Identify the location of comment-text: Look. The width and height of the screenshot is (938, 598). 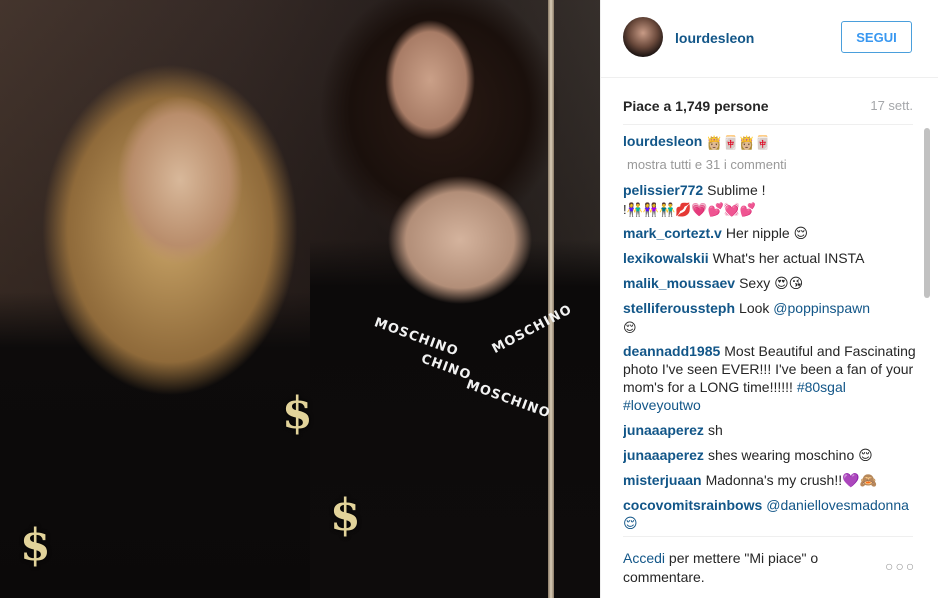
(756, 308).